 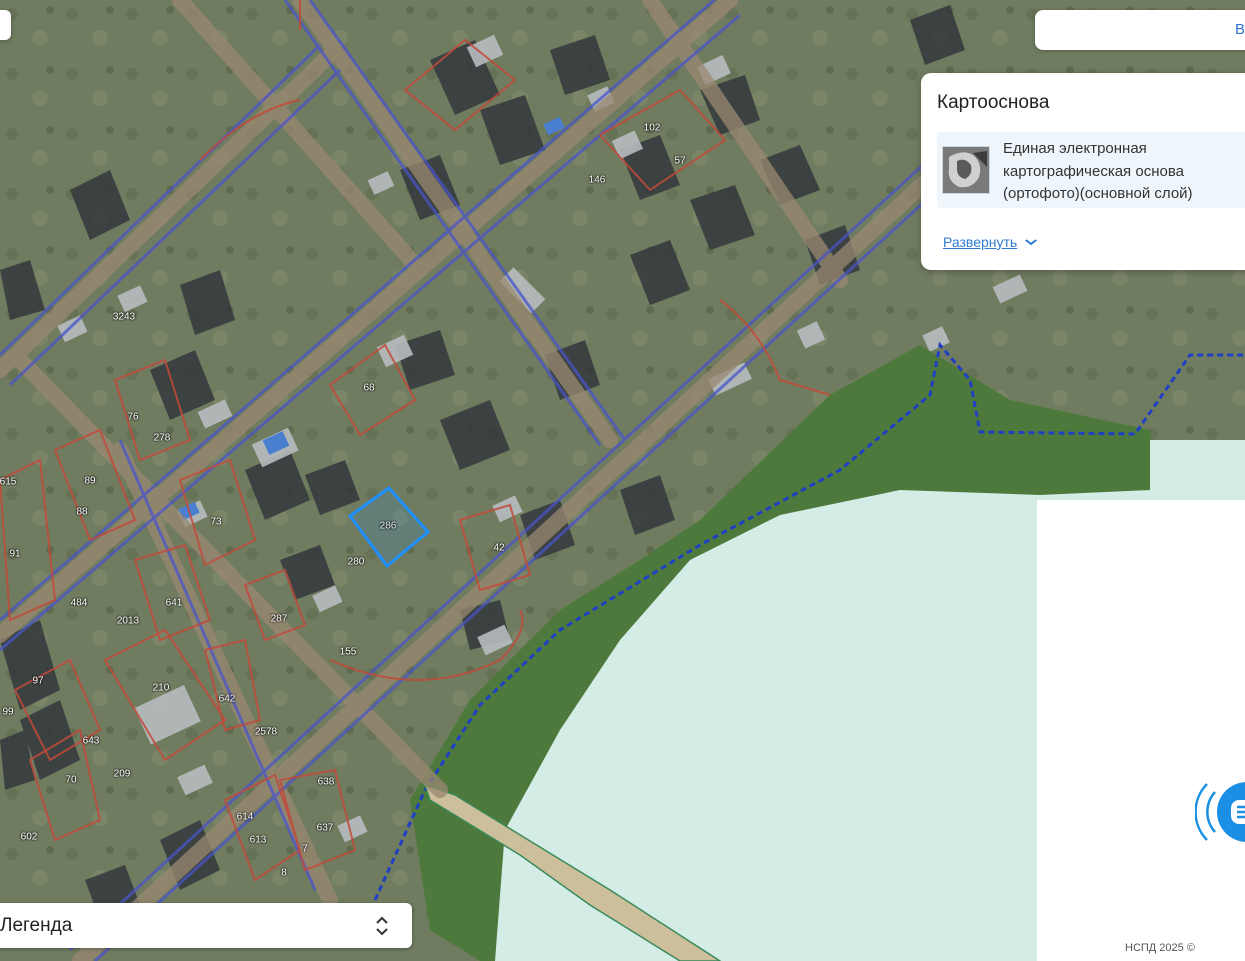 What do you see at coordinates (1141, 730) in the screenshot?
I see `unrendered-tile-area` at bounding box center [1141, 730].